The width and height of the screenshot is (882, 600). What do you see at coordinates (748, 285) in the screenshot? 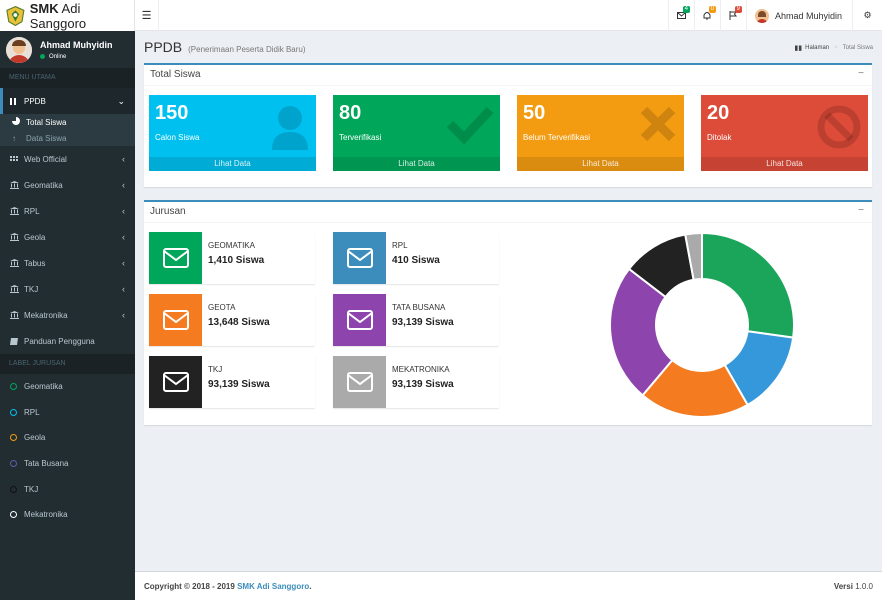
I see `donut-slice` at bounding box center [748, 285].